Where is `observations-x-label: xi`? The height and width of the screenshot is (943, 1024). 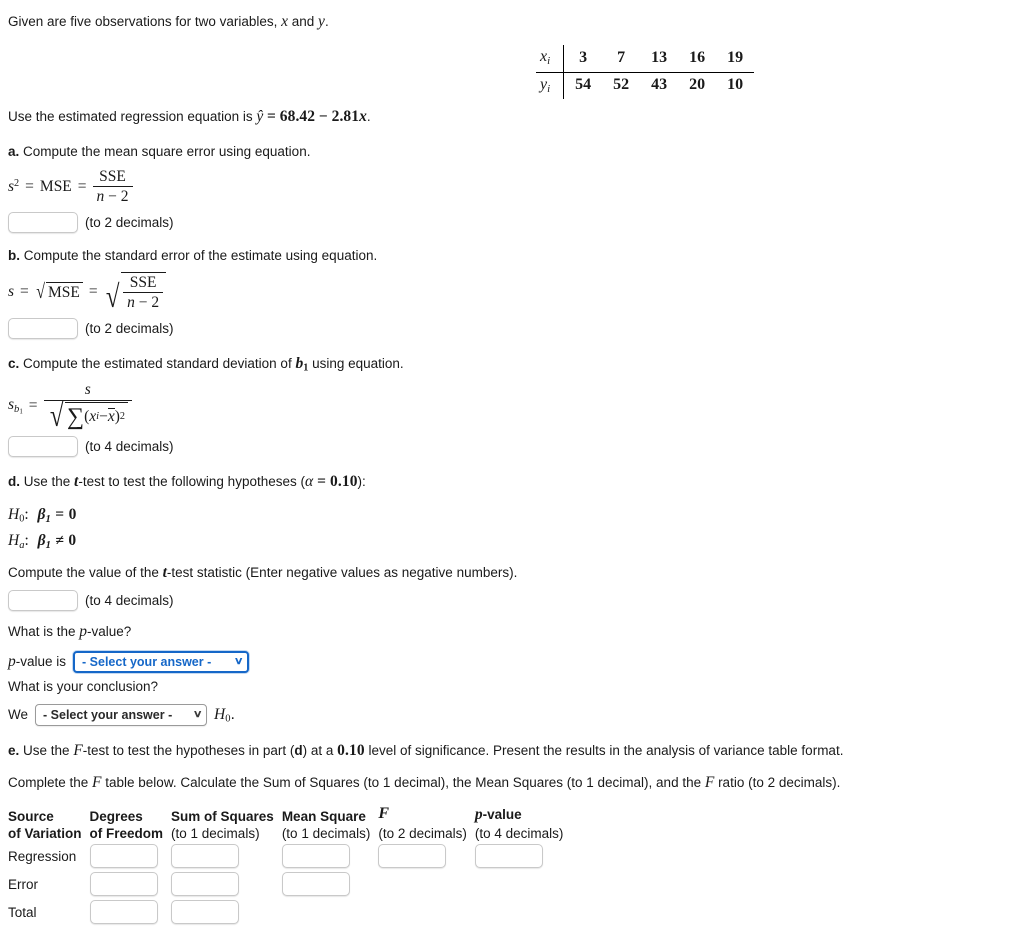
observations-x-label: xi is located at coordinates (550, 59).